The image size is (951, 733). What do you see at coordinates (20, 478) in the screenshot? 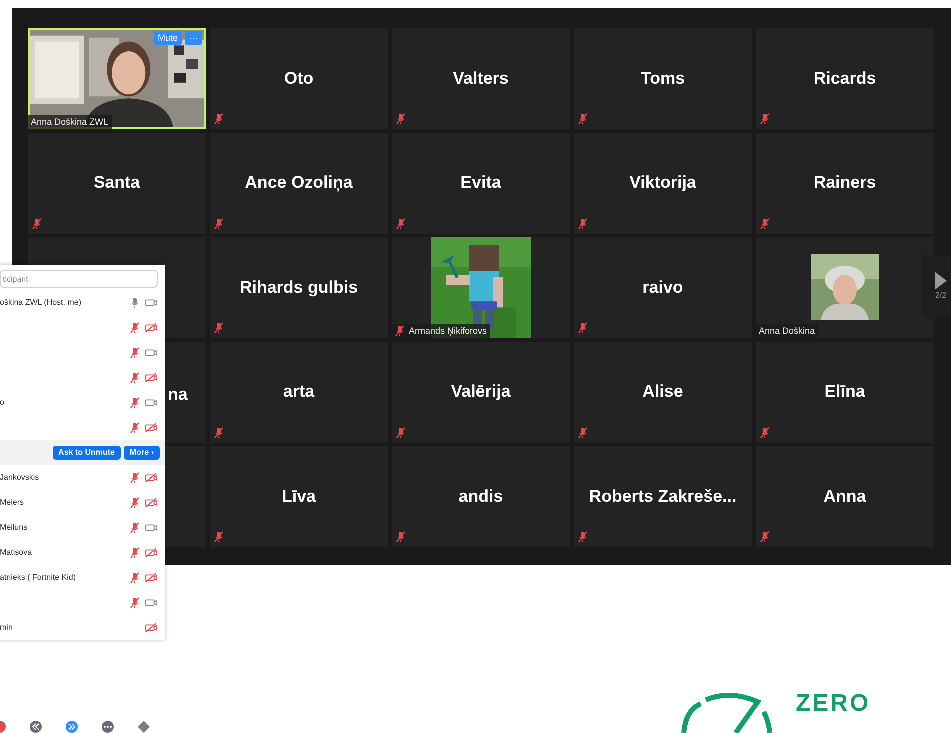
I see `participant-name: Jankovskis` at bounding box center [20, 478].